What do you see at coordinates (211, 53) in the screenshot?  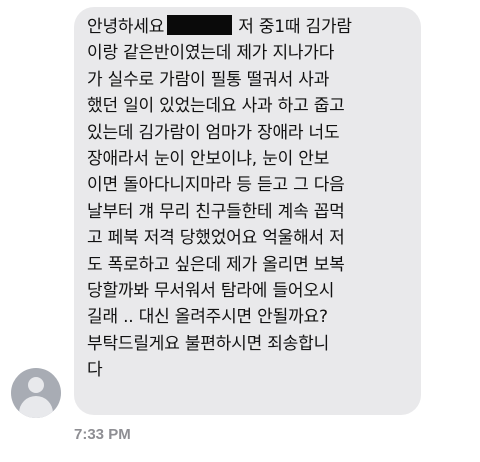 I see `message-line: 이랑 같은반이였는데 제가 지나가다` at bounding box center [211, 53].